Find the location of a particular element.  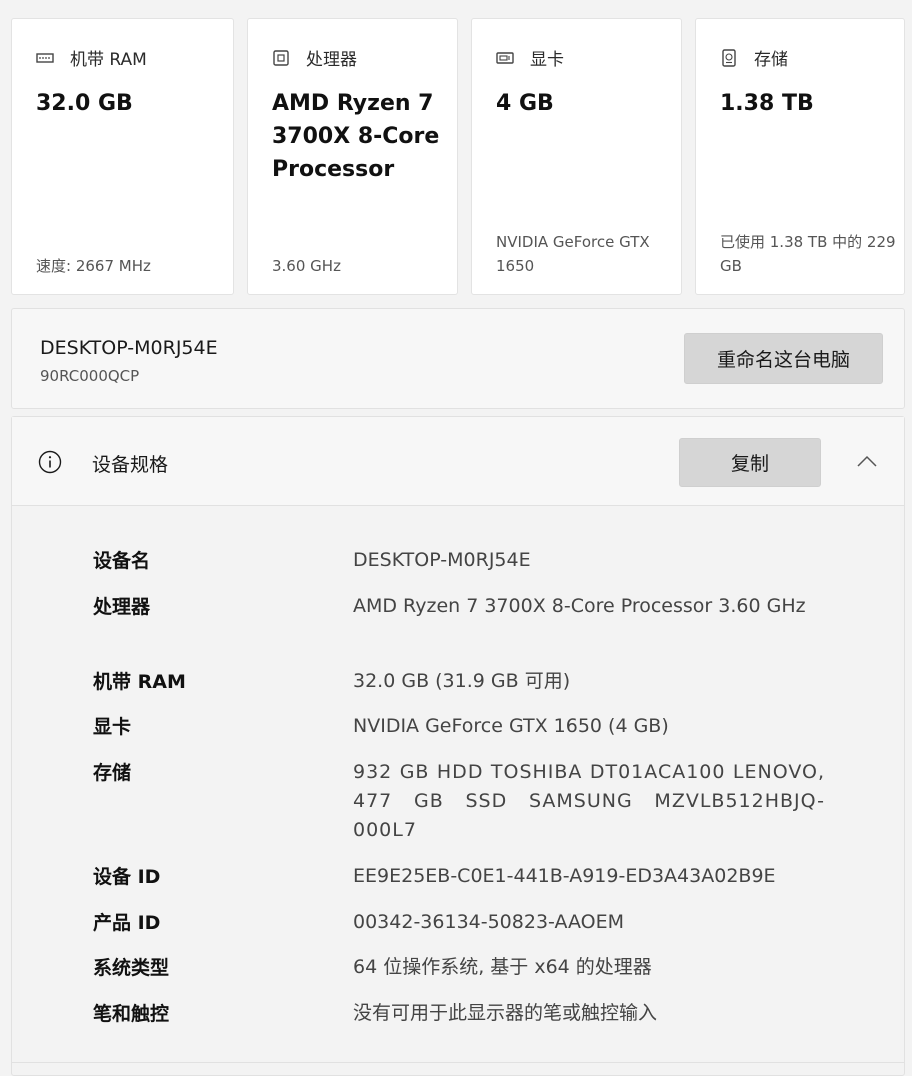

spec-key: 笔和触控 is located at coordinates (131, 1014).